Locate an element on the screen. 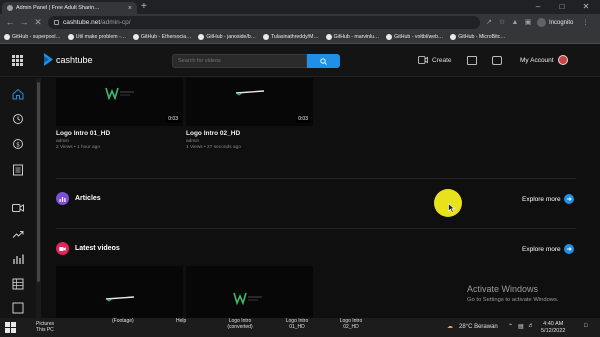  forward-icon: → is located at coordinates (24, 22).